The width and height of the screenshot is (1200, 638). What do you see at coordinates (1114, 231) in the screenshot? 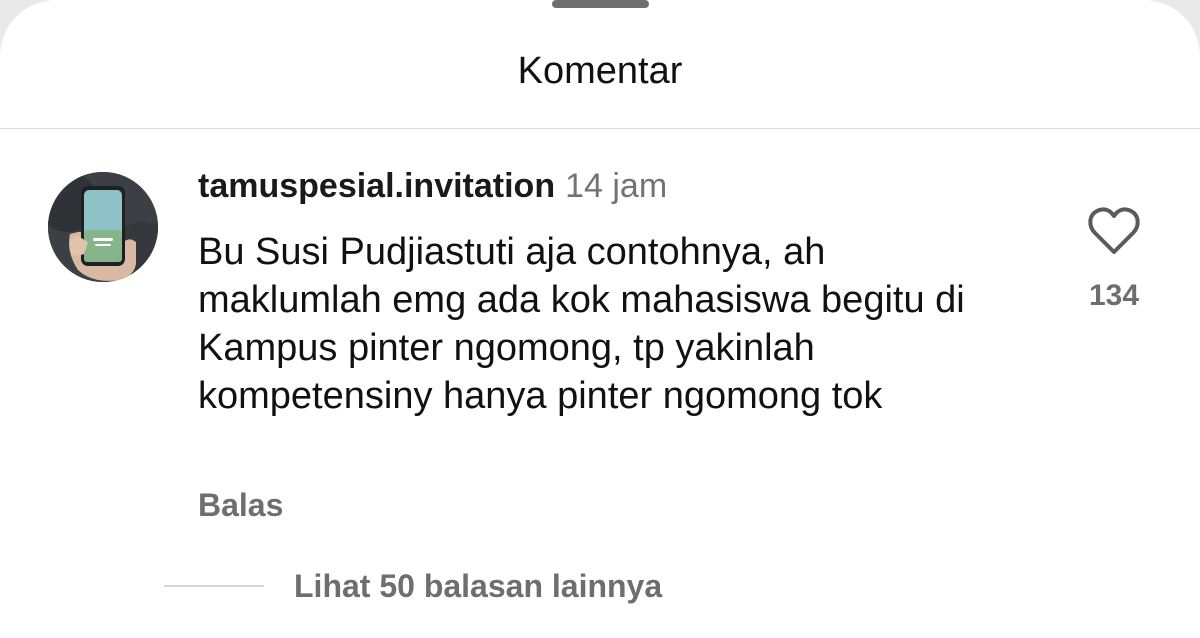
I see `heart-outline-icon` at bounding box center [1114, 231].